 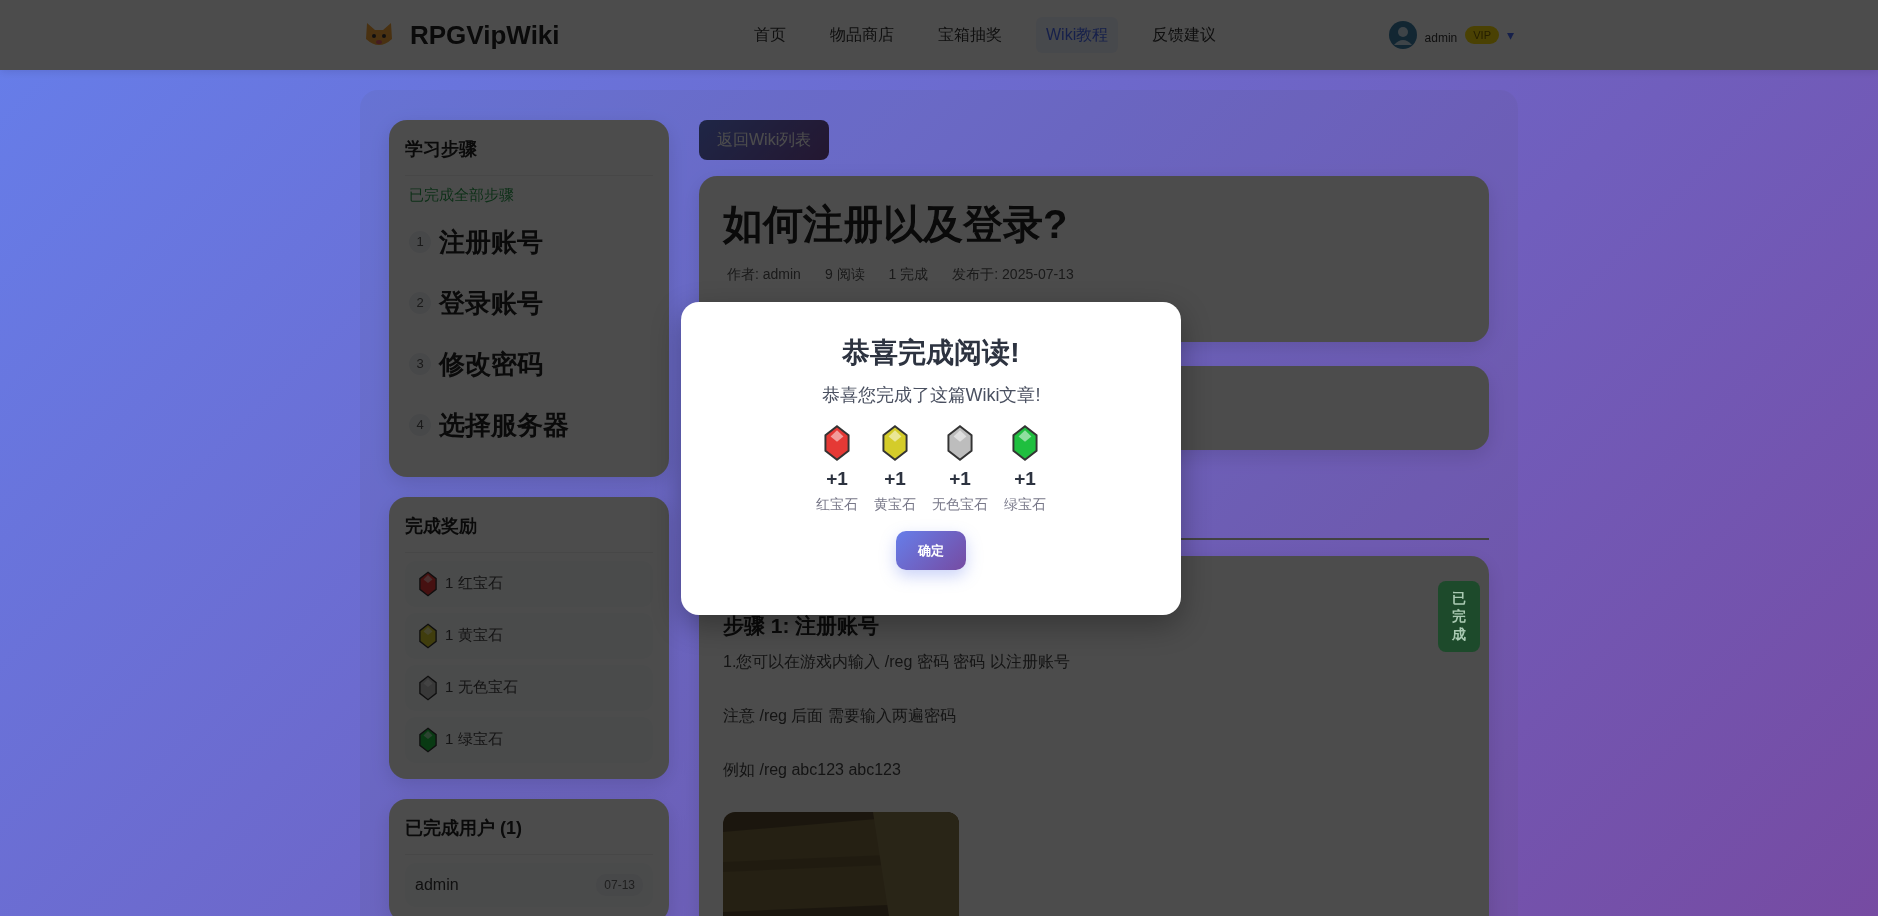 I want to click on reward-label: 黄宝石, so click(x=895, y=504).